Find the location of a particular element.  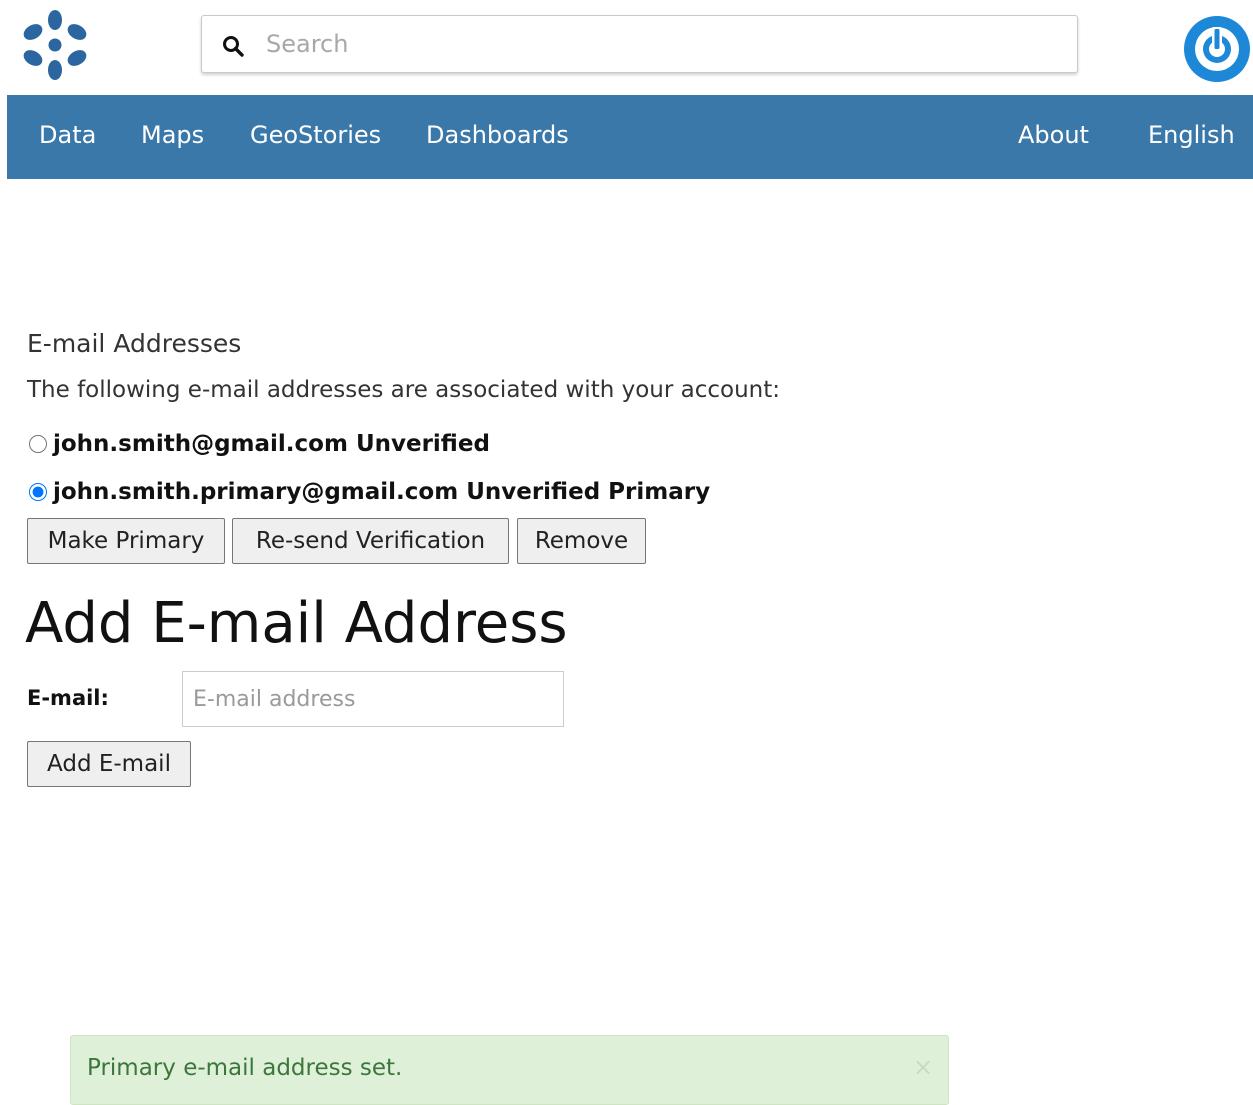

search-bar is located at coordinates (639, 44).